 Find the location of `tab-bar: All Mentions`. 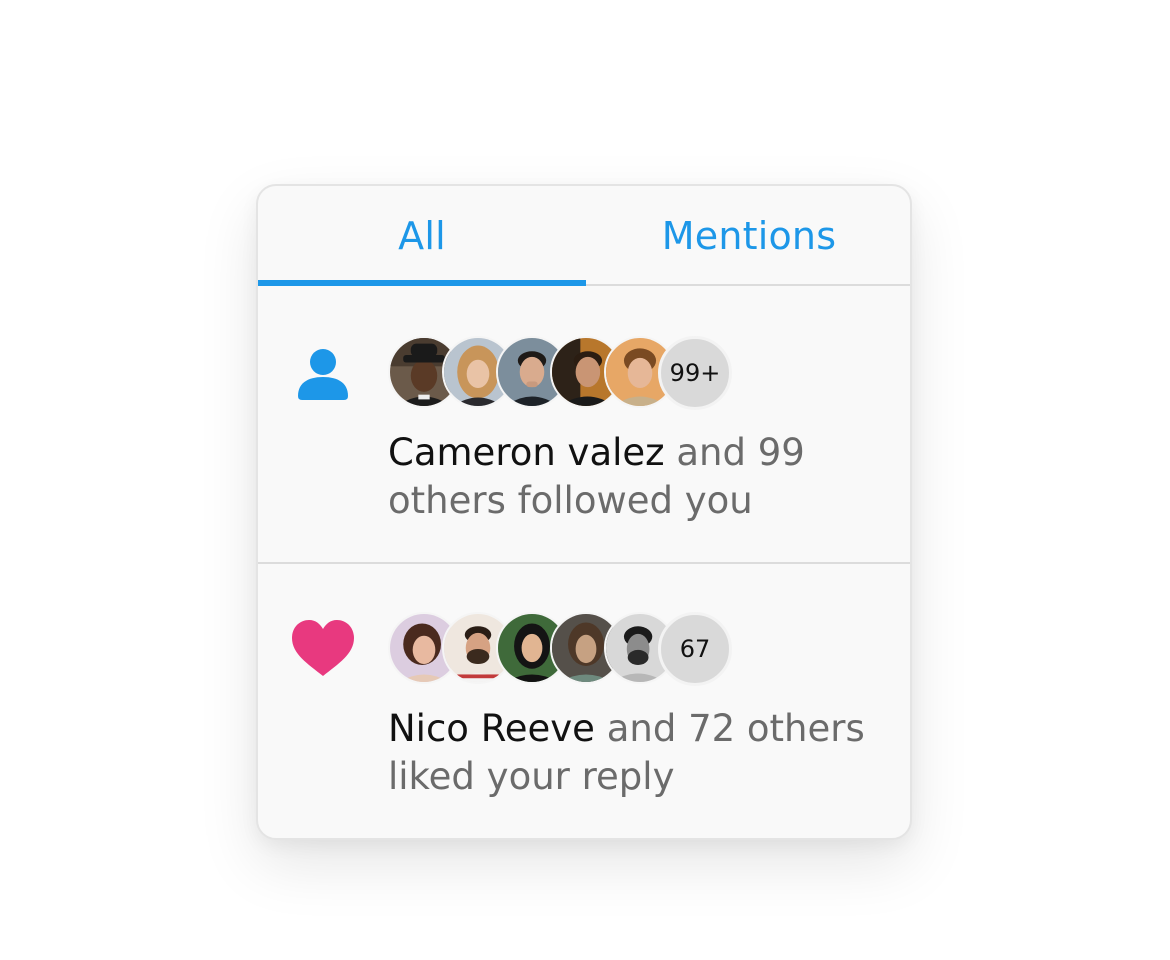

tab-bar: All Mentions is located at coordinates (584, 236).